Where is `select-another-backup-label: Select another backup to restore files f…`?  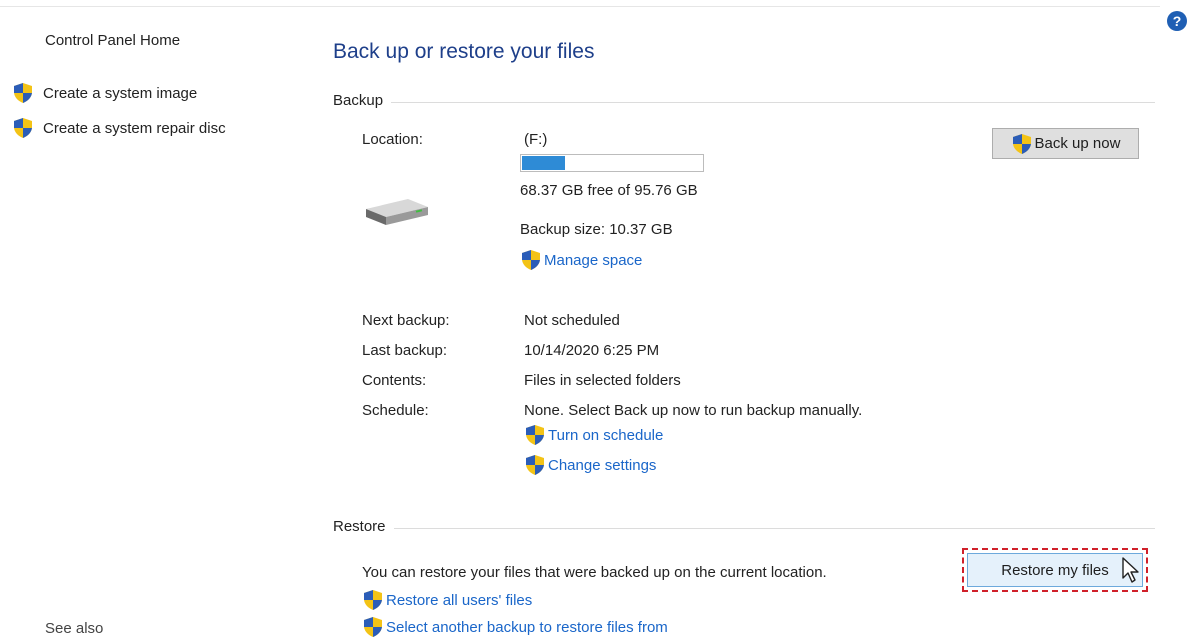
select-another-backup-label: Select another backup to restore files f… is located at coordinates (527, 627).